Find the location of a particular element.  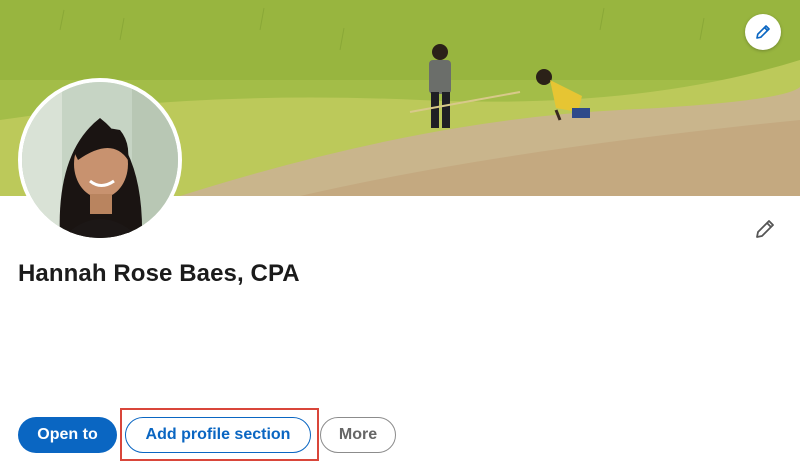

edit-intro-button is located at coordinates (765, 229).